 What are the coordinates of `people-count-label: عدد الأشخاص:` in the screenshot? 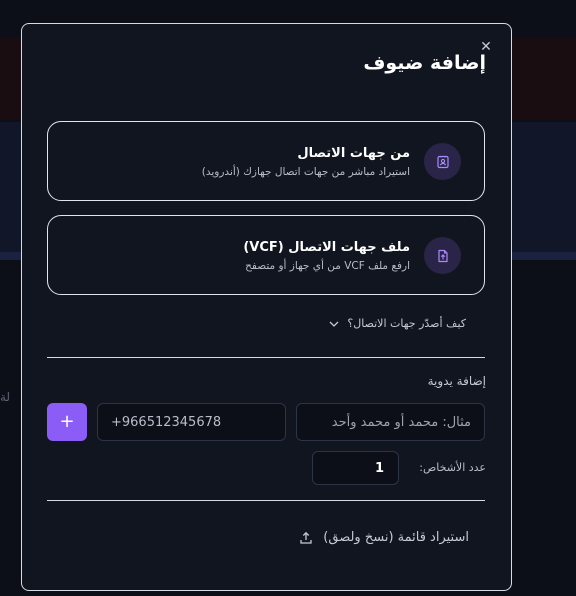 It's located at (452, 467).